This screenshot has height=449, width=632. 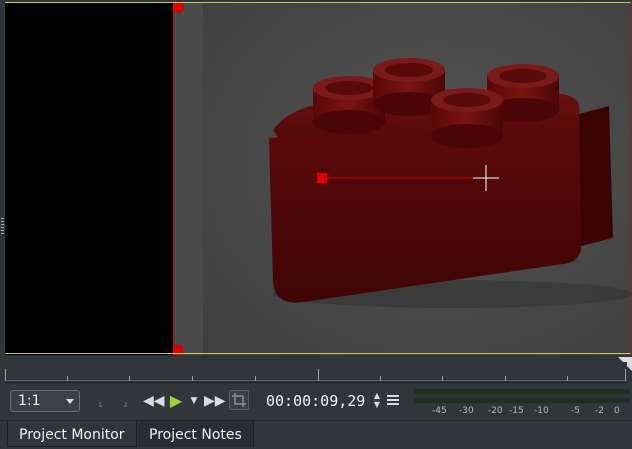 I want to click on meter-label: -45, so click(x=439, y=411).